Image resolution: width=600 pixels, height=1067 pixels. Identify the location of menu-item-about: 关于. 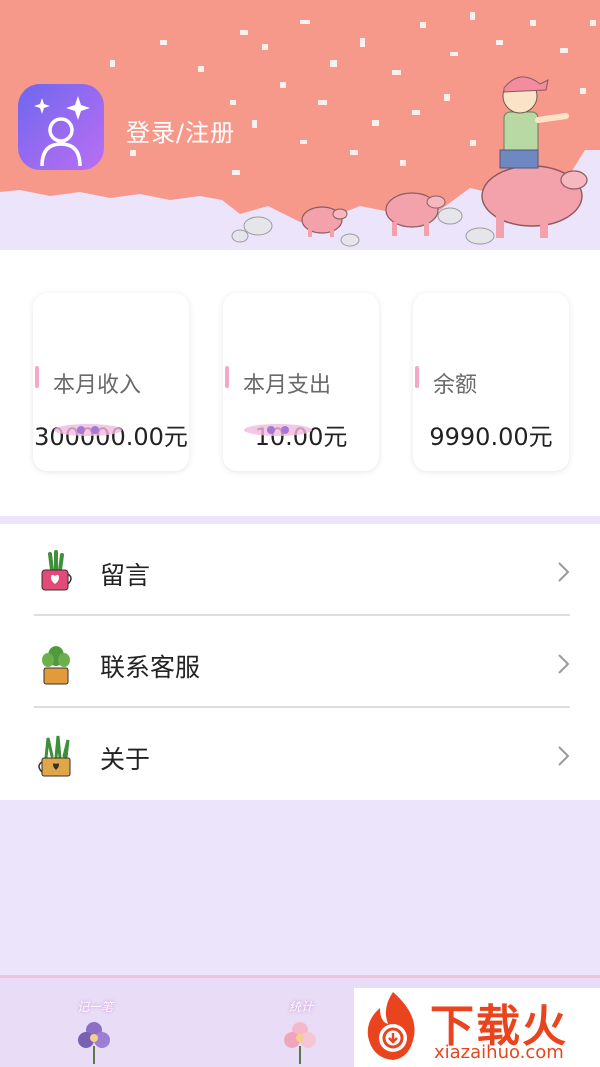
(300, 755).